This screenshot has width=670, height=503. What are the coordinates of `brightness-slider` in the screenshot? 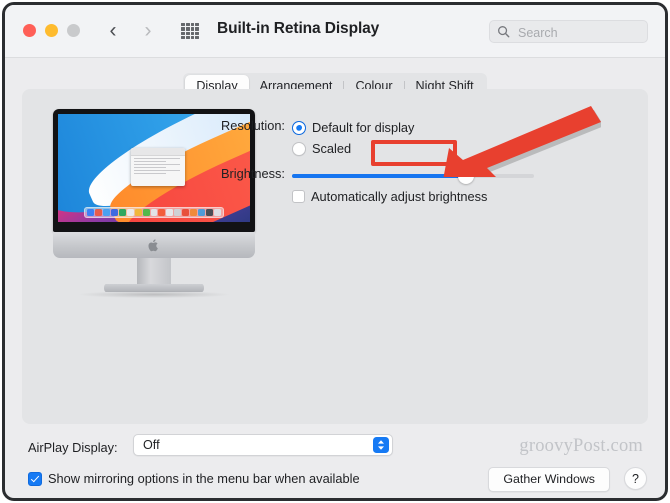 It's located at (462, 175).